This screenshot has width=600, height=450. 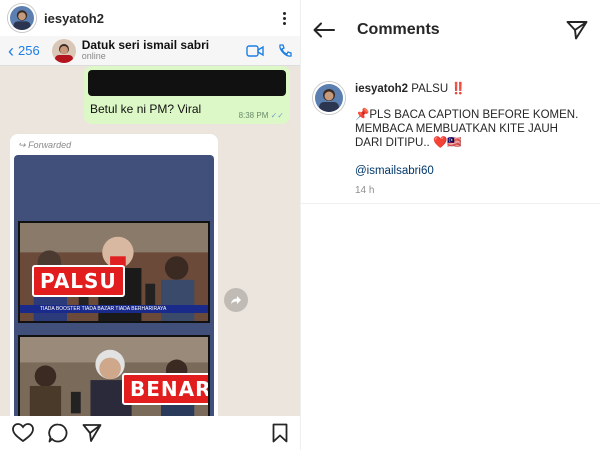 I want to click on post-username: iesyatoh2, so click(x=74, y=18).